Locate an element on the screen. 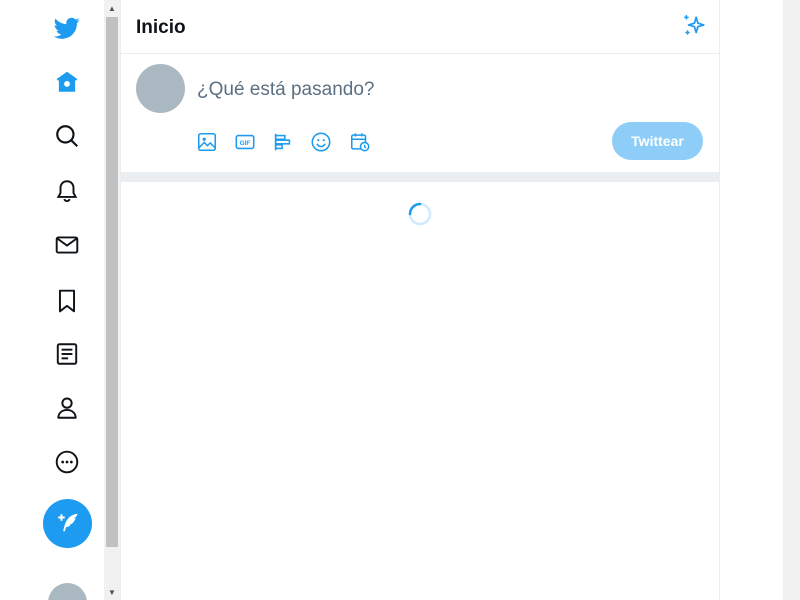  bookmark-icon is located at coordinates (67, 301).